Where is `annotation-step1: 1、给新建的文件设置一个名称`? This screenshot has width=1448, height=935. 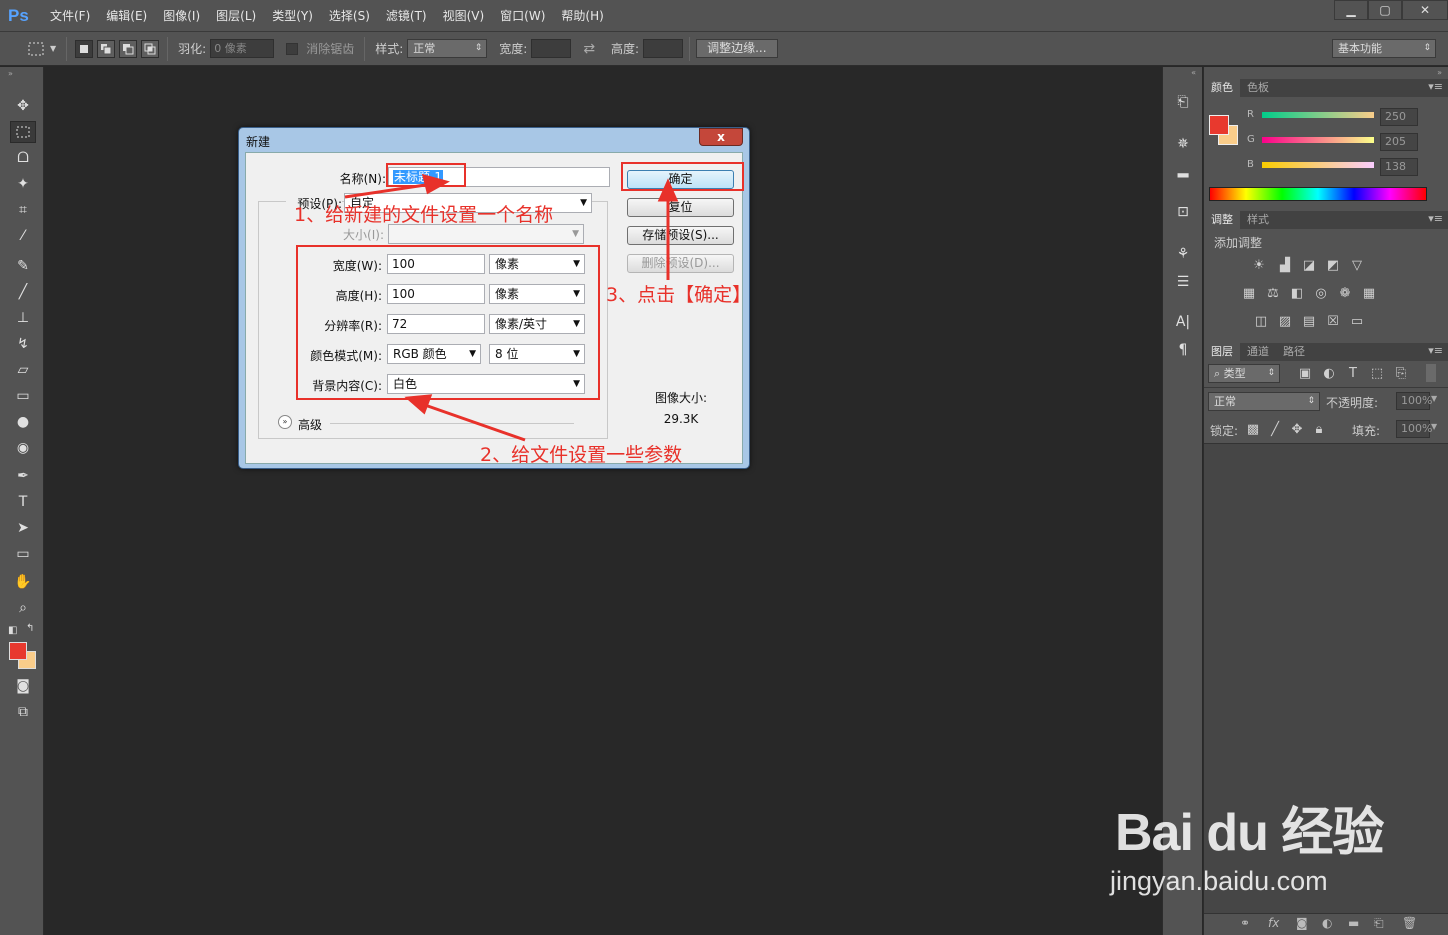
annotation-step1: 1、给新建的文件设置一个名称 is located at coordinates (424, 215).